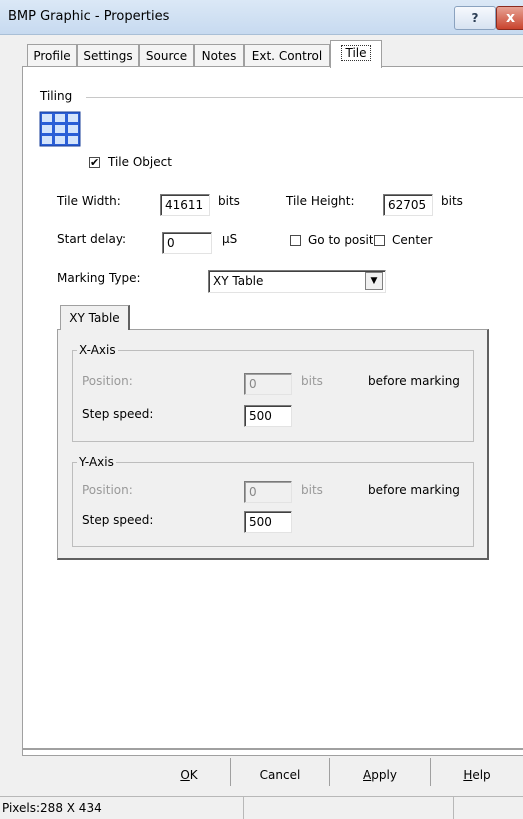 Image resolution: width=523 pixels, height=819 pixels. I want to click on tile-grid-icon, so click(60, 129).